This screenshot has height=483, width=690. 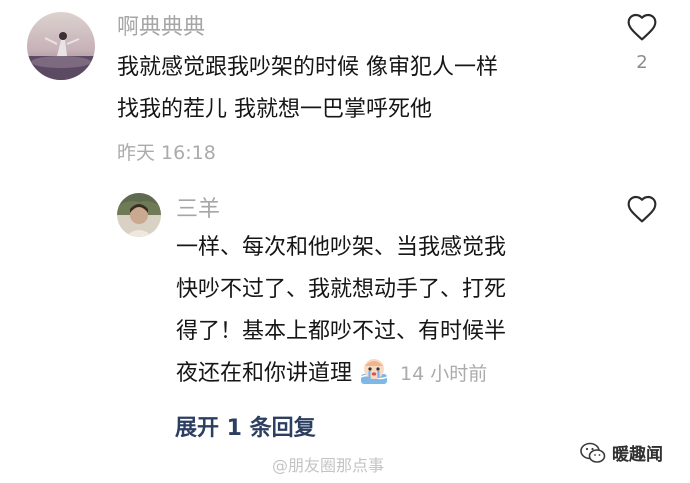 What do you see at coordinates (198, 210) in the screenshot?
I see `reply-username: 三羊` at bounding box center [198, 210].